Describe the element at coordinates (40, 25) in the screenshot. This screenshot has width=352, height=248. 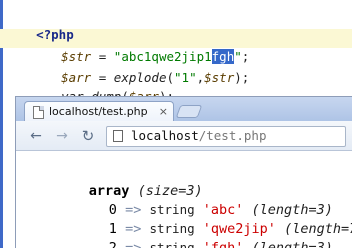
I see `code-line-1: <?php` at that location.